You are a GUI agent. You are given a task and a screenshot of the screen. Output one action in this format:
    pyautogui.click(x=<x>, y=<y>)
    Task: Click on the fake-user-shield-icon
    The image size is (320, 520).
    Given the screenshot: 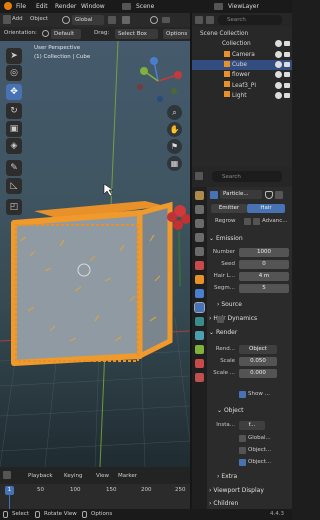 What is the action you would take?
    pyautogui.click(x=269, y=195)
    